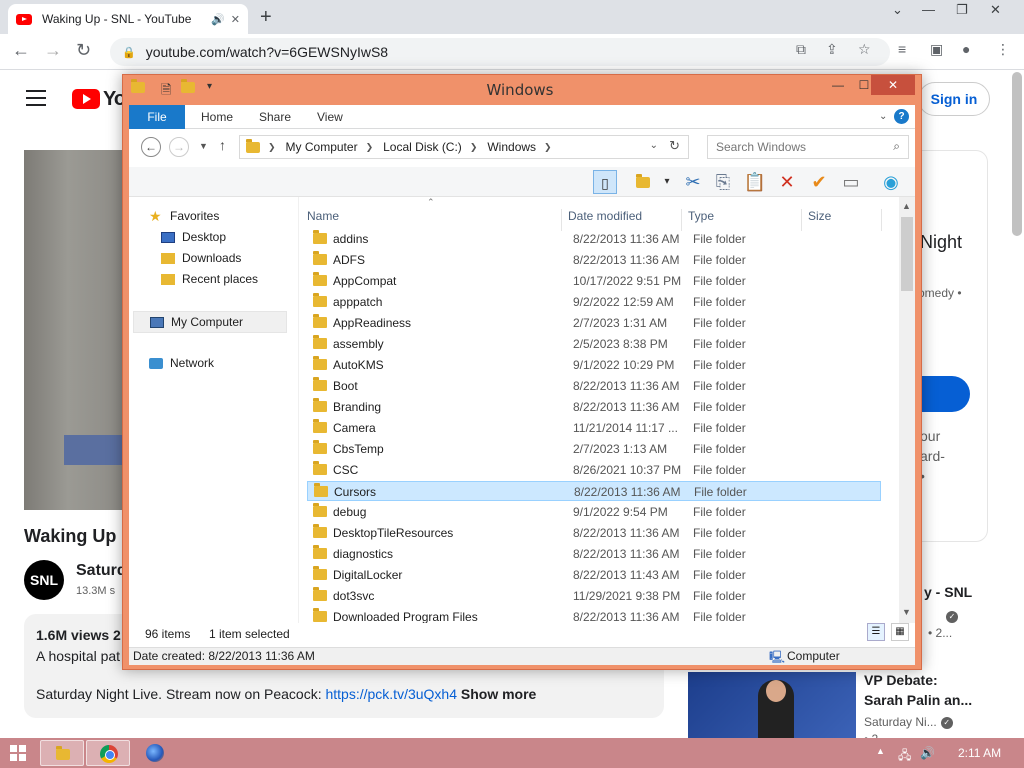  I want to click on browser-tab-youtube: Waking Up - SNL - YouTube 🔊 ✕, so click(128, 19).